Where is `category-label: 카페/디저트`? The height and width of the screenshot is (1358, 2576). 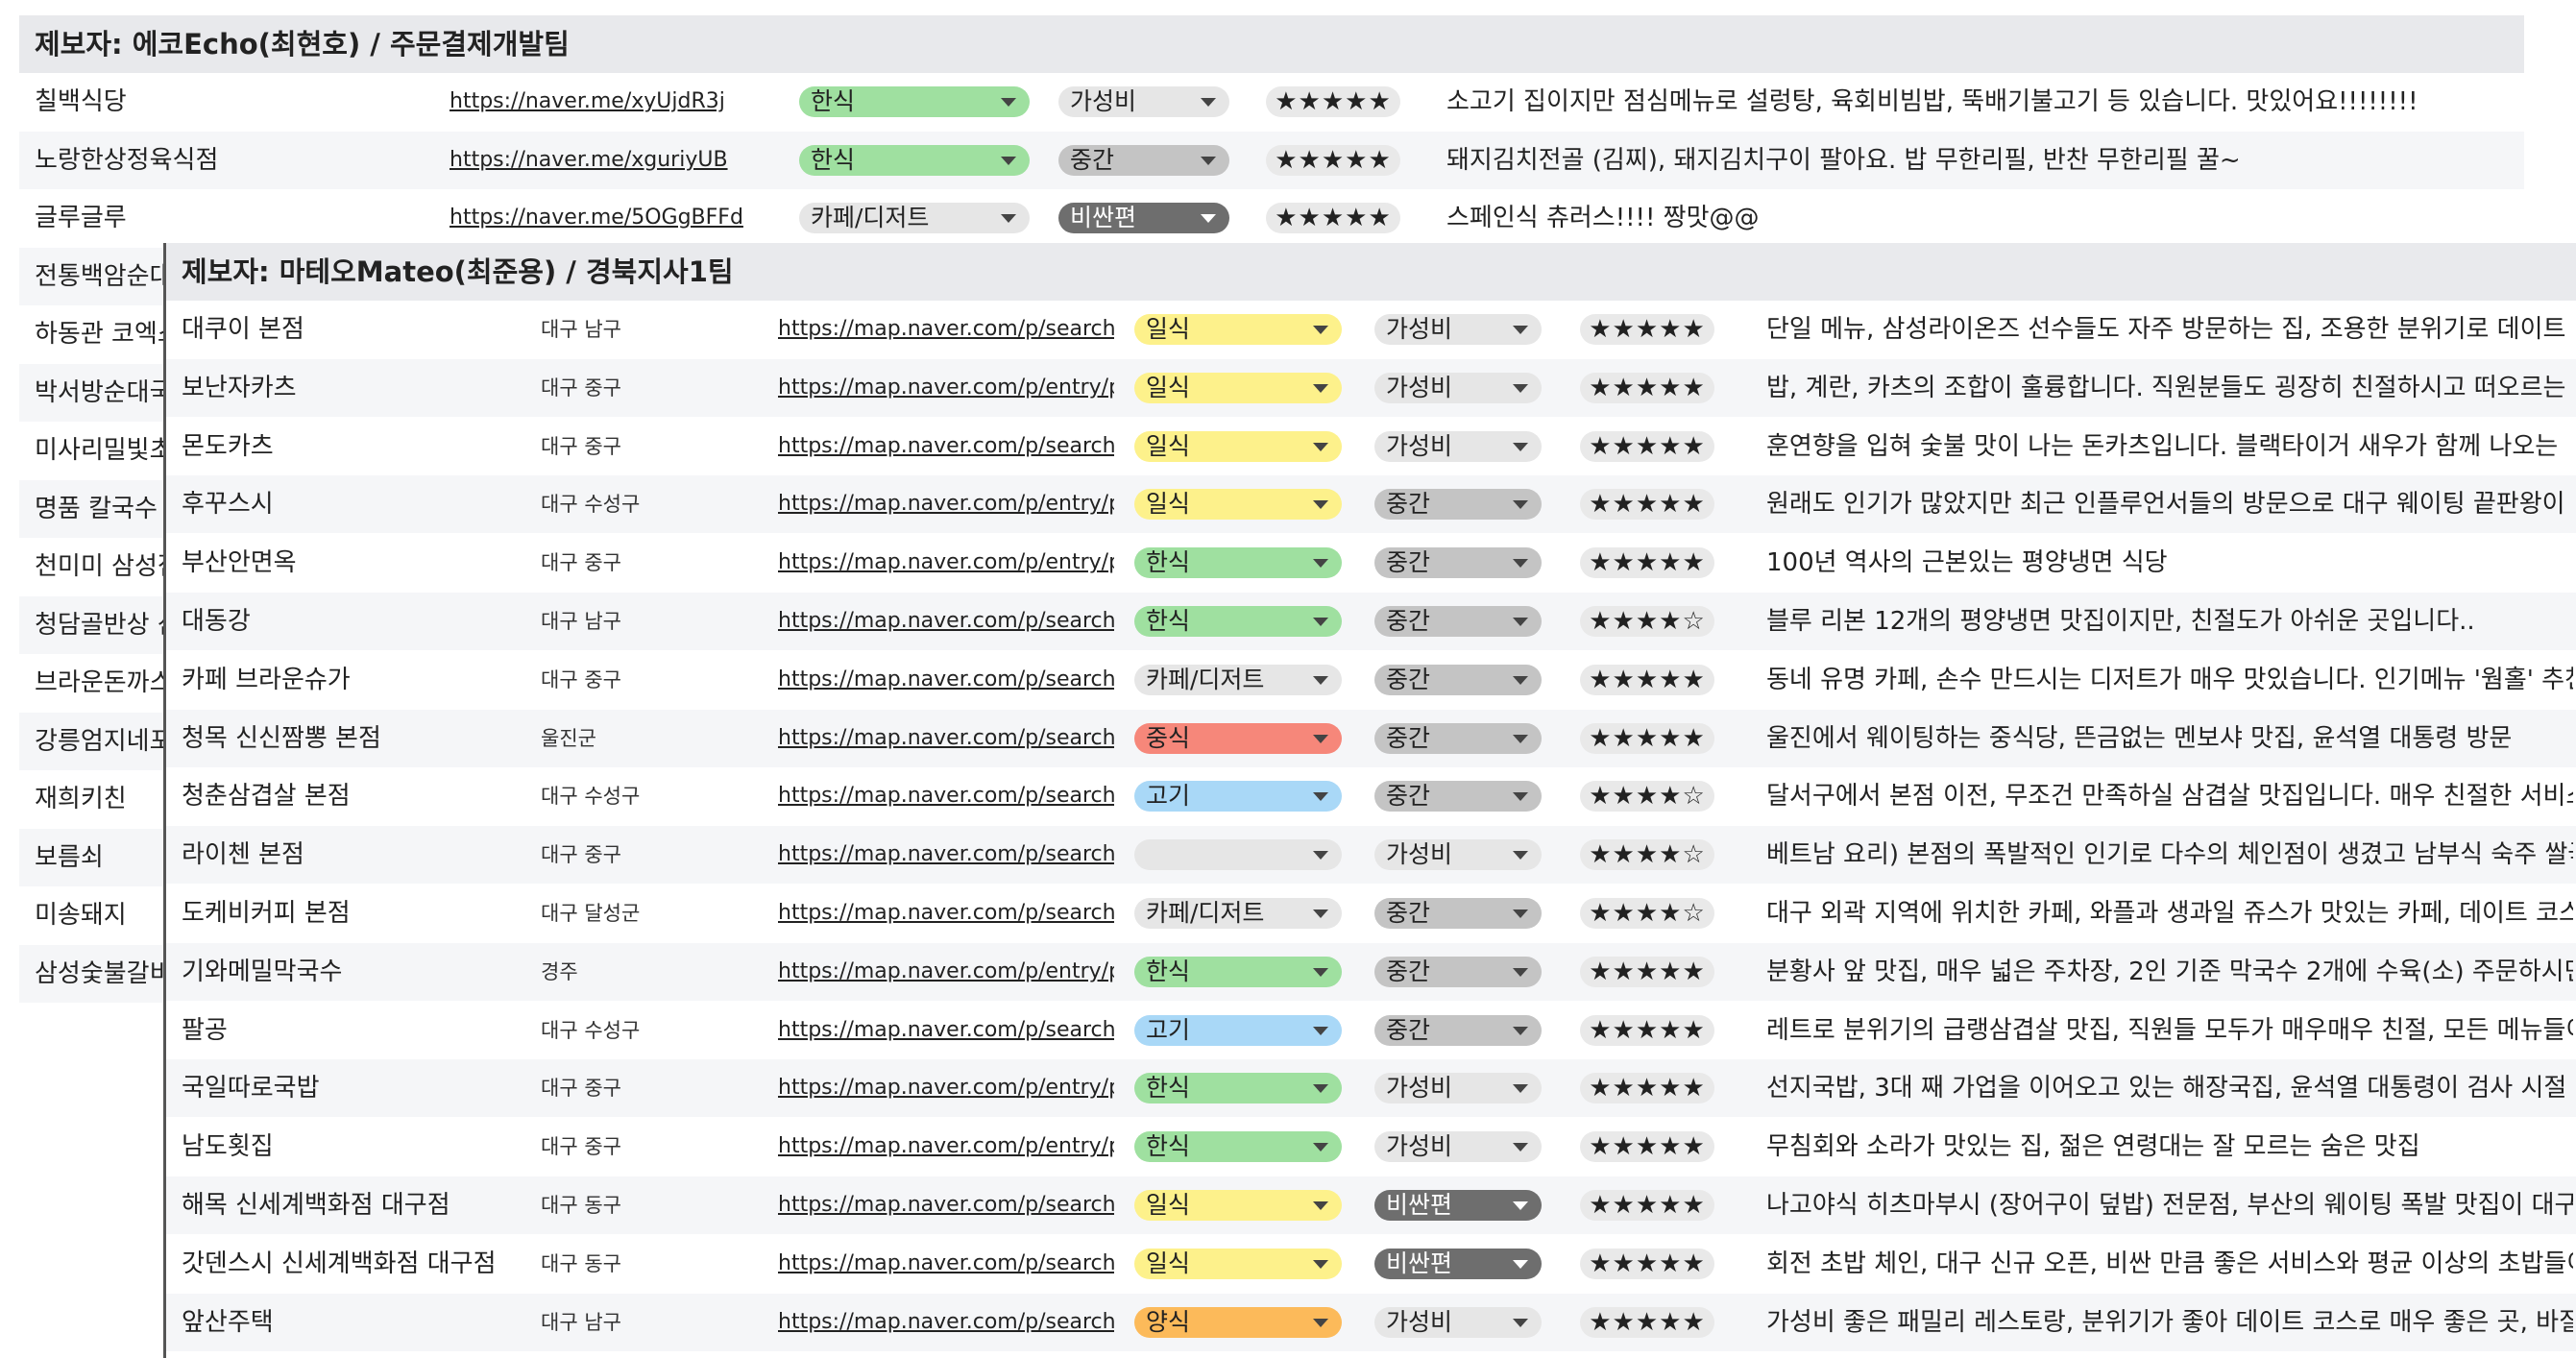
category-label: 카페/디저트 is located at coordinates (870, 217).